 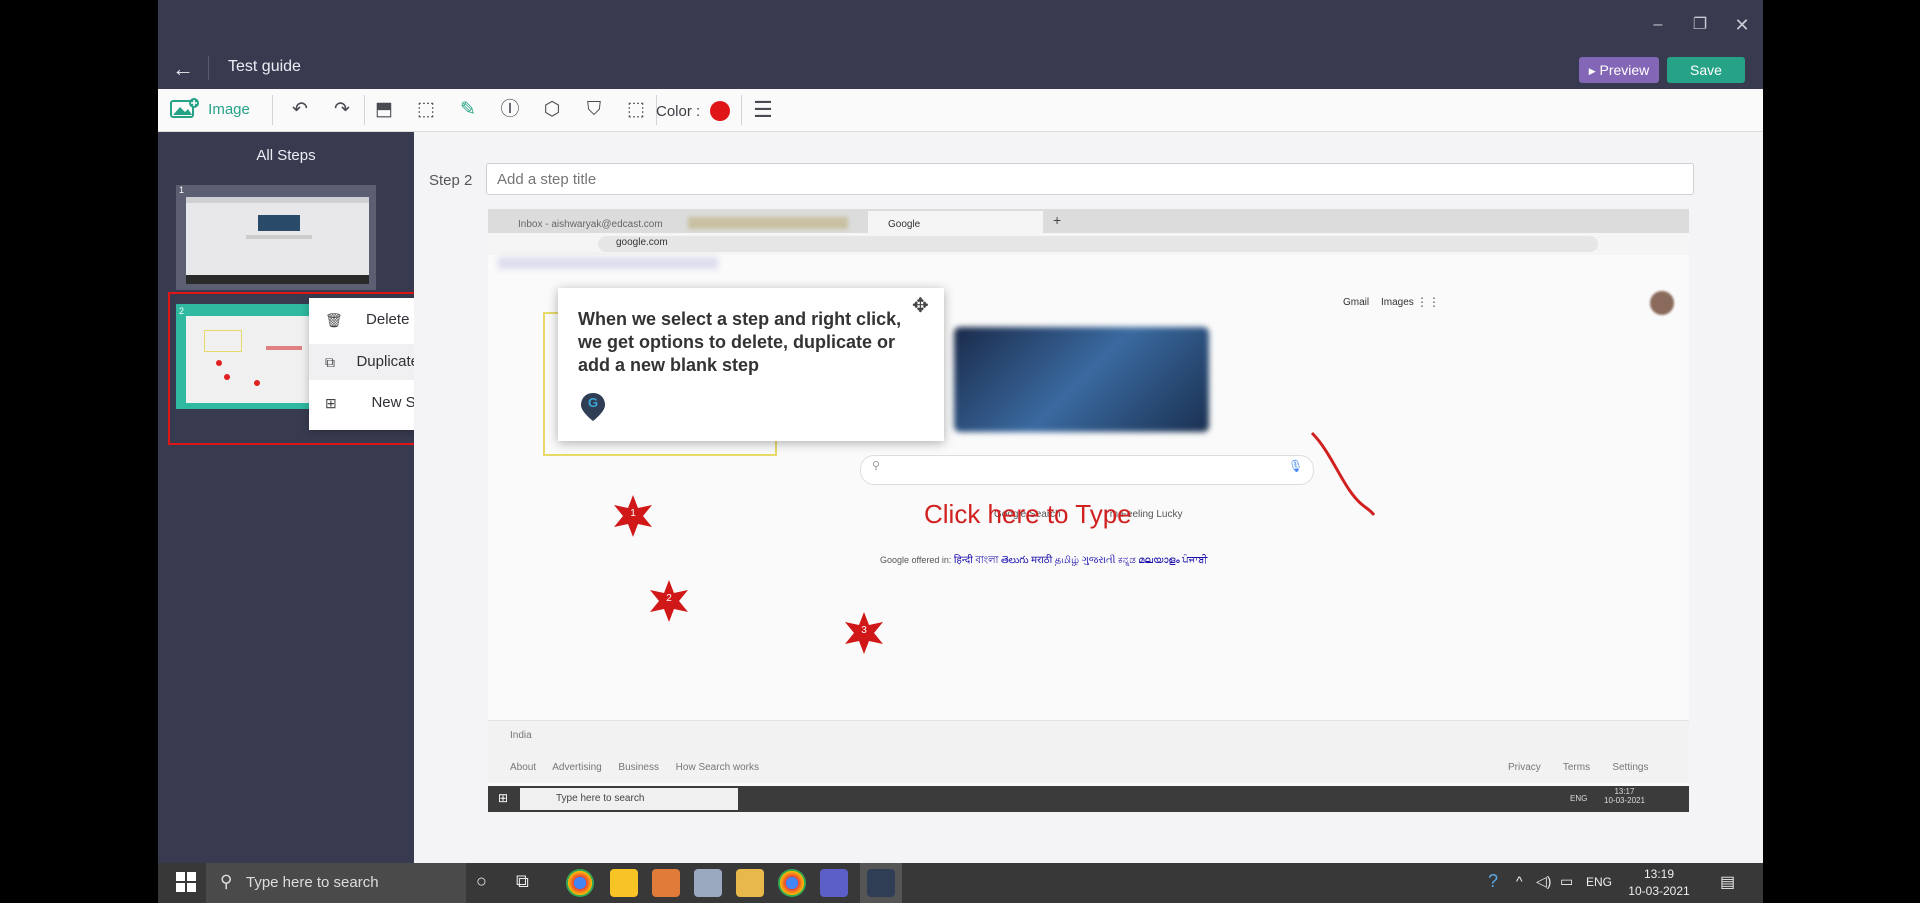 I want to click on language-link: தமிழ், so click(x=1067, y=560).